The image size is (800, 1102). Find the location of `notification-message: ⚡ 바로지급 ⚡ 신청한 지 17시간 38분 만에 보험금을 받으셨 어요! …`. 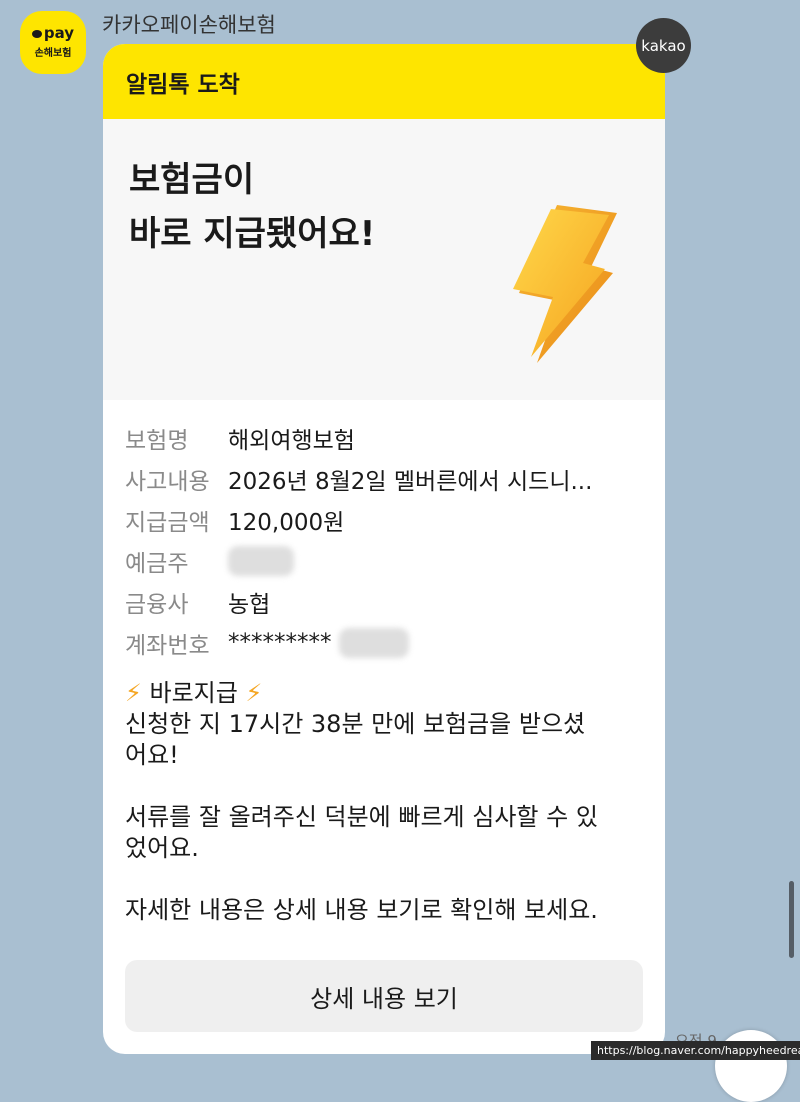

notification-message: ⚡ 바로지급 ⚡ 신청한 지 17시간 38분 만에 보험금을 받으셨 어요! … is located at coordinates (385, 802).